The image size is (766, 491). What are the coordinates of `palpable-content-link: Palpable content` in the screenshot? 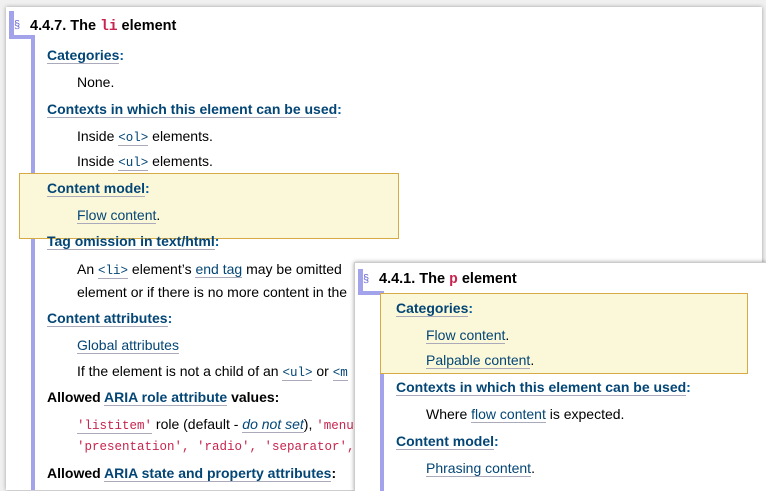 It's located at (478, 360).